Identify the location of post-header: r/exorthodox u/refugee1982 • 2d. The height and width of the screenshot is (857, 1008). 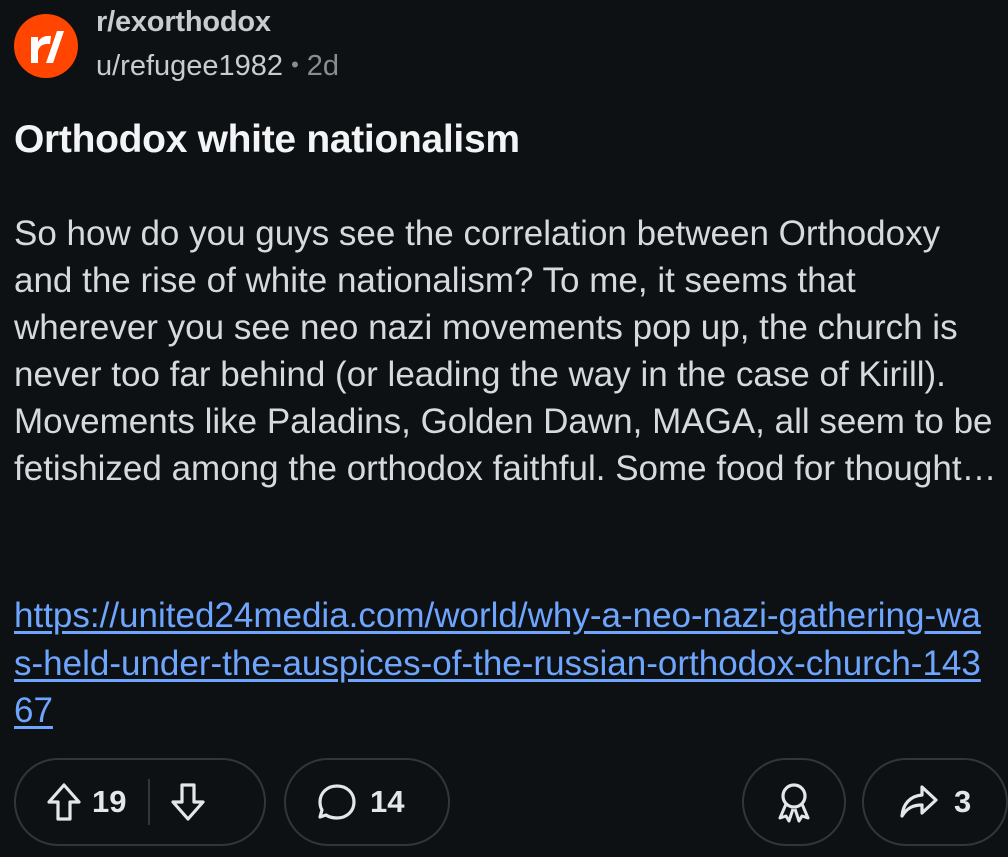
(314, 46).